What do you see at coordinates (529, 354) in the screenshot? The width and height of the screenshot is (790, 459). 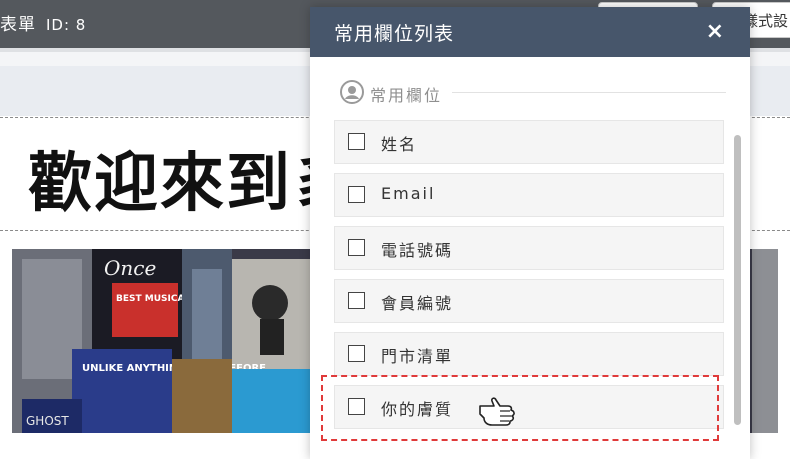 I see `field-option-store-list: 門市清單` at bounding box center [529, 354].